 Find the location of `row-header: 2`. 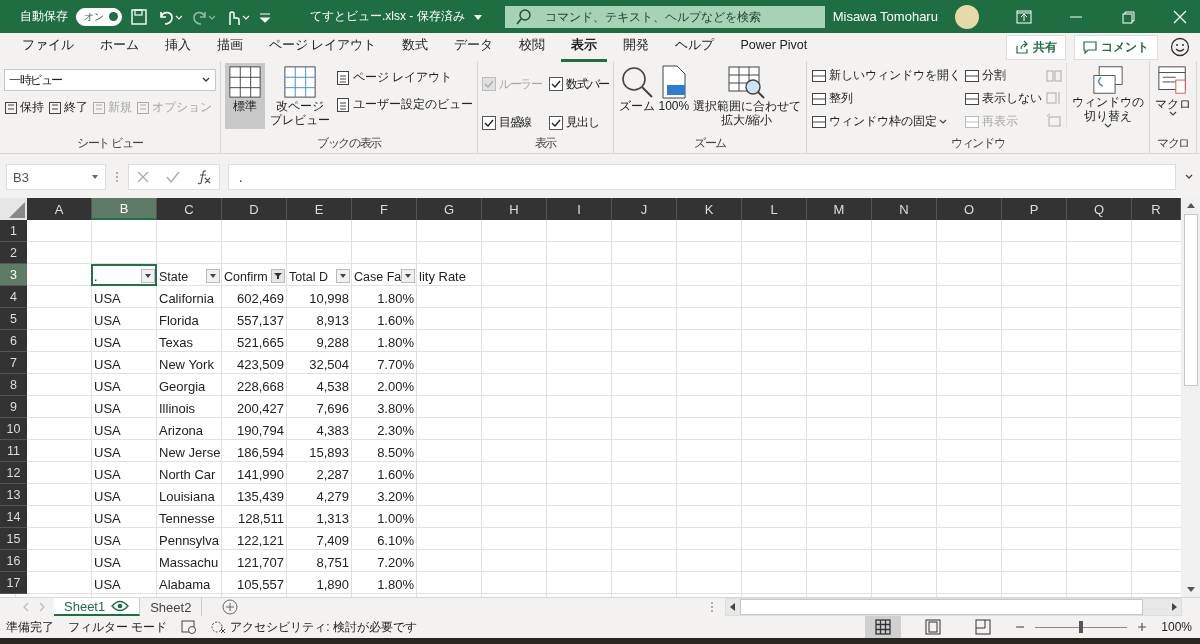

row-header: 2 is located at coordinates (13, 253).